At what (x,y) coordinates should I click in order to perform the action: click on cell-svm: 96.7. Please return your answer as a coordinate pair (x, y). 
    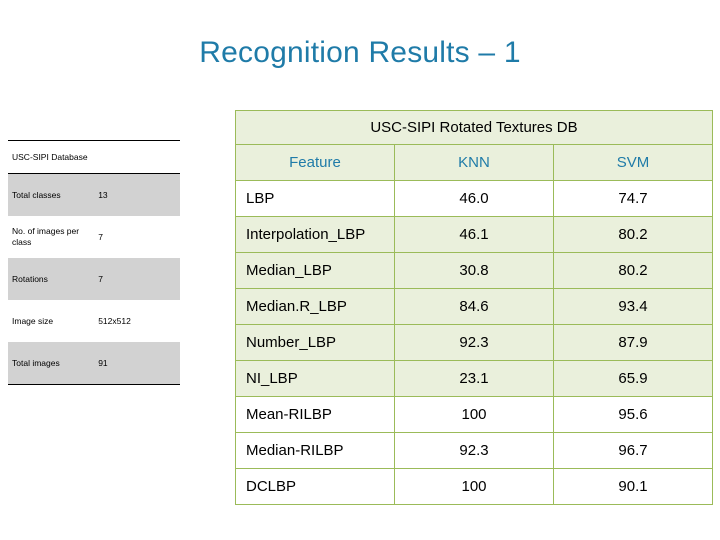
    Looking at the image, I should click on (633, 450).